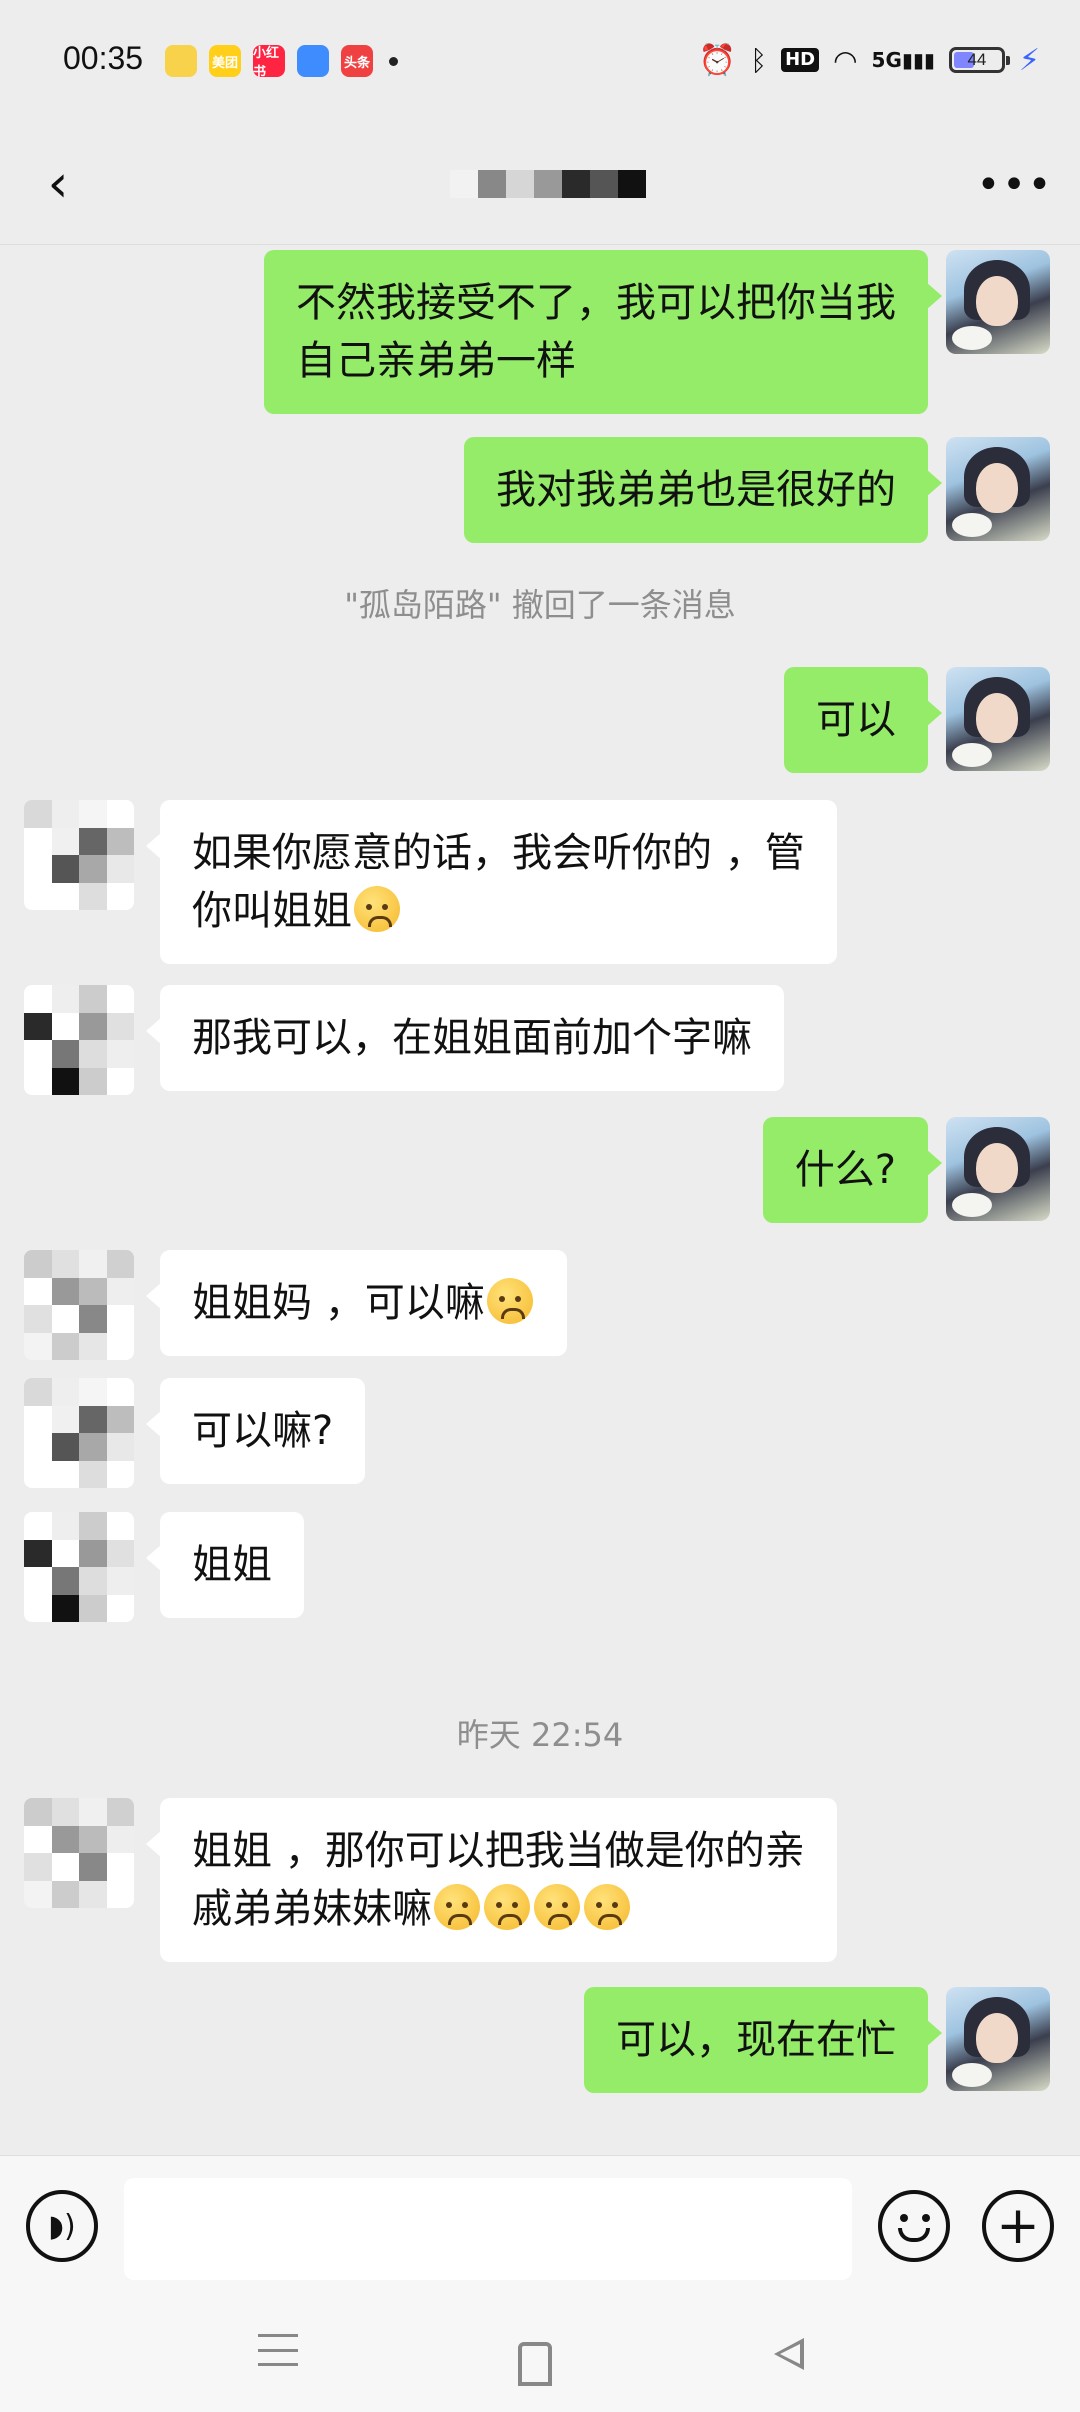 This screenshot has width=1080, height=2412. I want to click on voice-icon: ◗), so click(62, 2226).